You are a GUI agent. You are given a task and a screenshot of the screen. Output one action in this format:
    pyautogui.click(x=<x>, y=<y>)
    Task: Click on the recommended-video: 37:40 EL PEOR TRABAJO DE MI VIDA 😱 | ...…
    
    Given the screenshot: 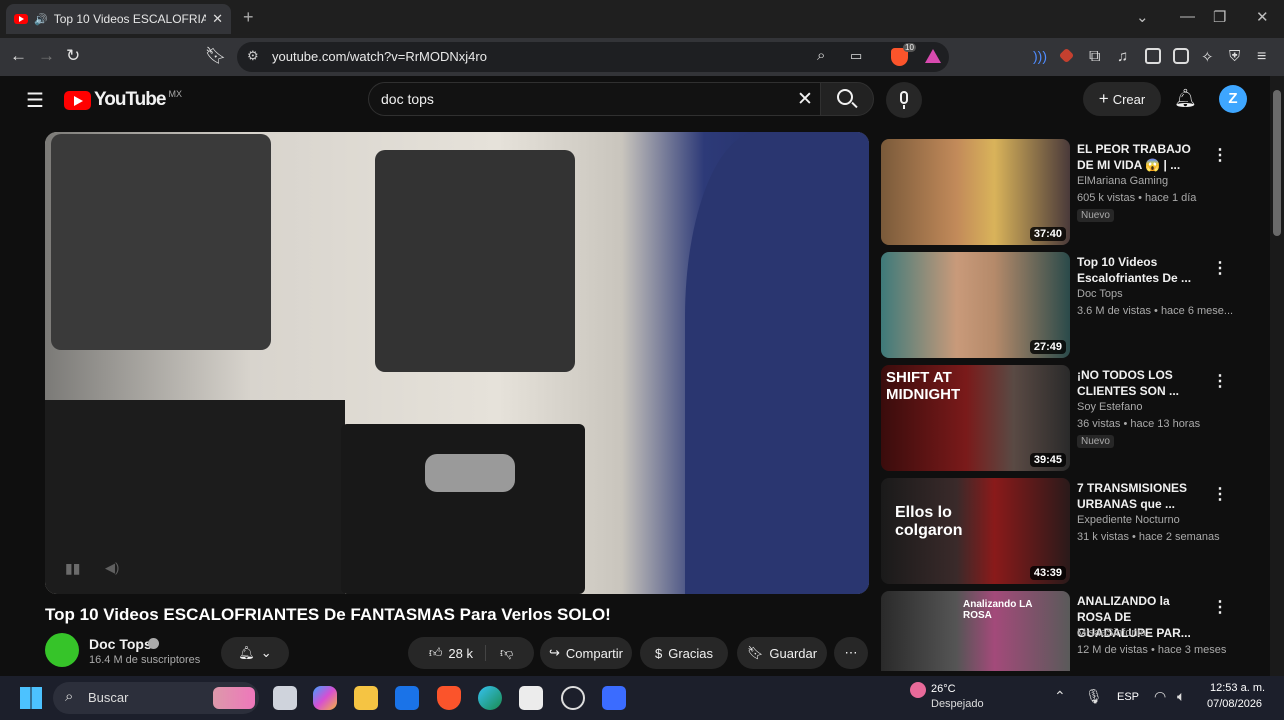 What is the action you would take?
    pyautogui.click(x=1071, y=193)
    